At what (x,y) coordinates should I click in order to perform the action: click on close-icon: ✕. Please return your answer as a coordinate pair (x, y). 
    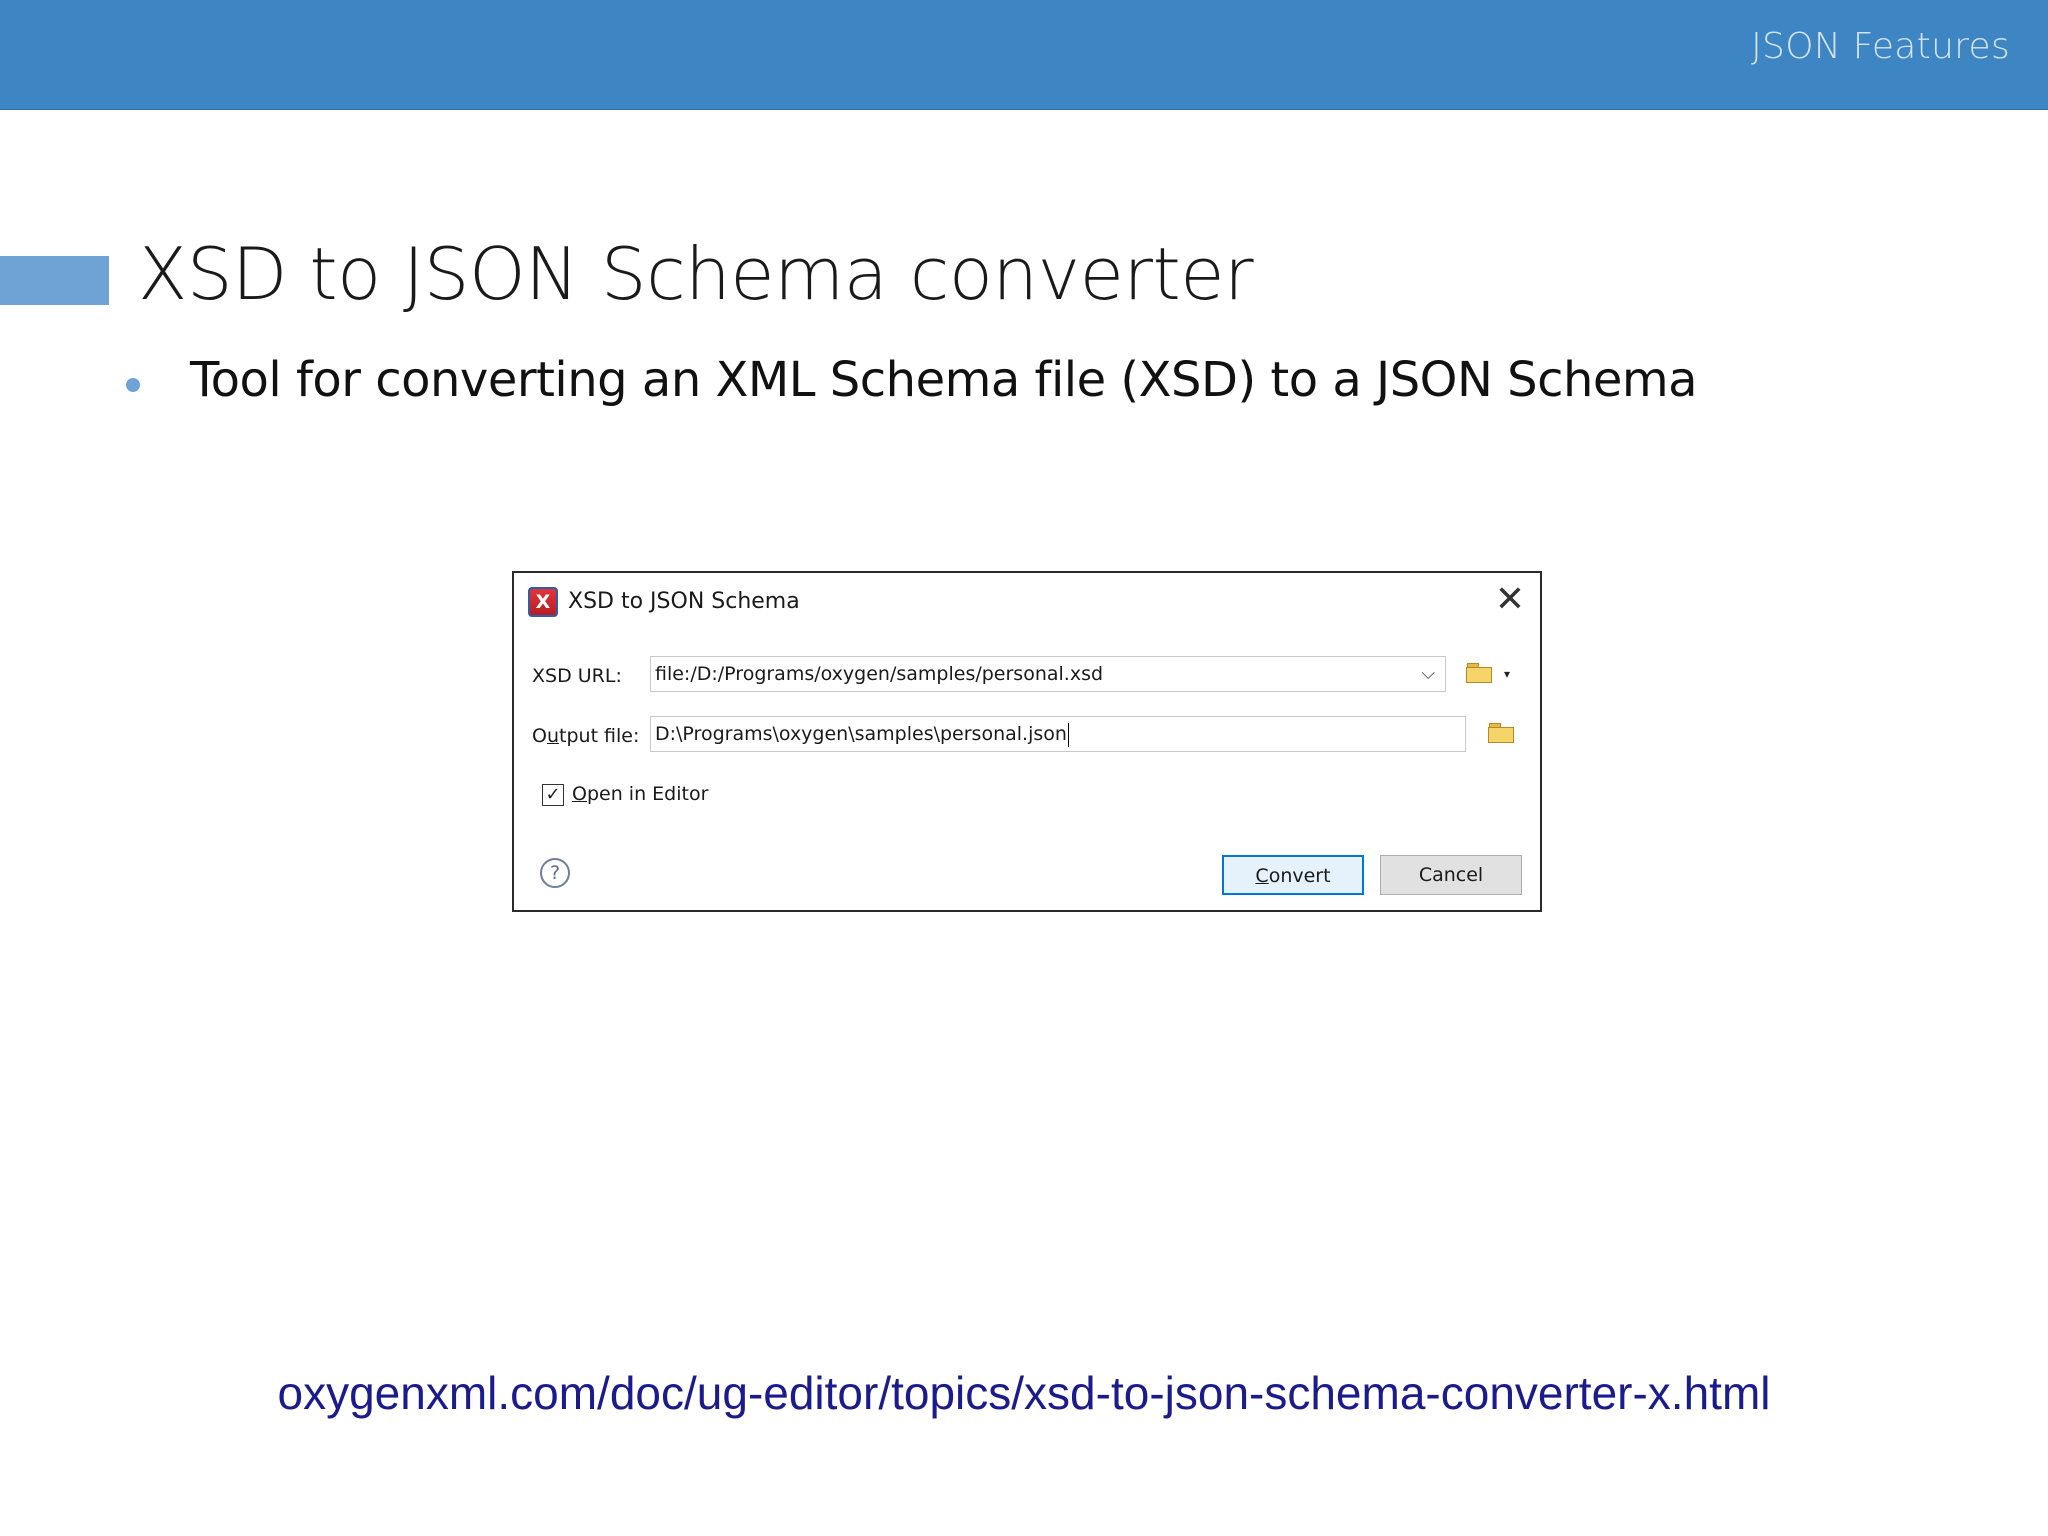
    Looking at the image, I should click on (1510, 601).